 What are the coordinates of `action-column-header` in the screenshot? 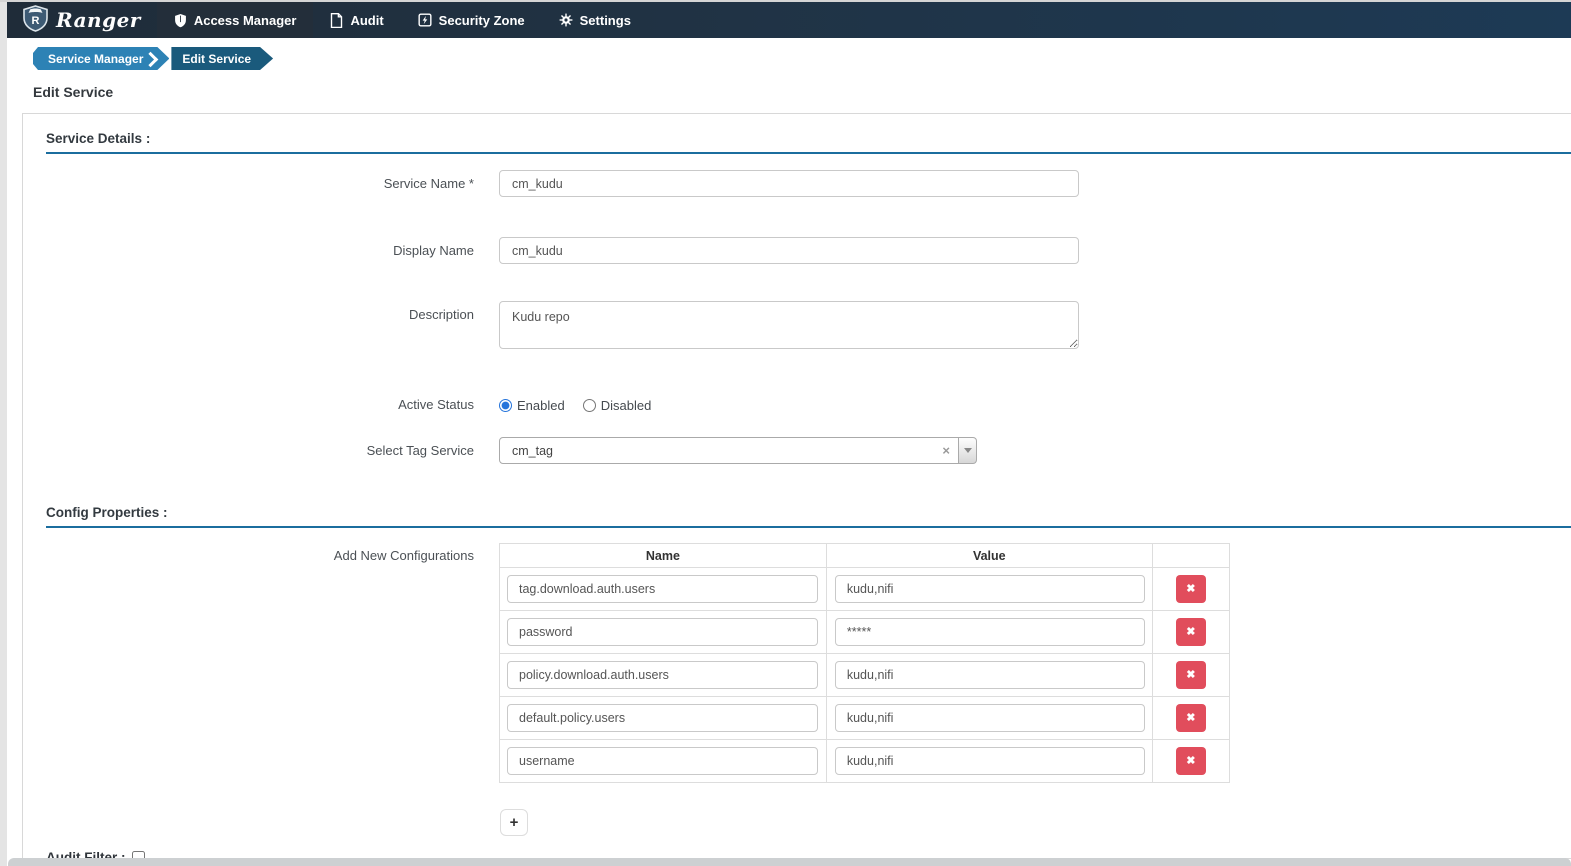 It's located at (1191, 555).